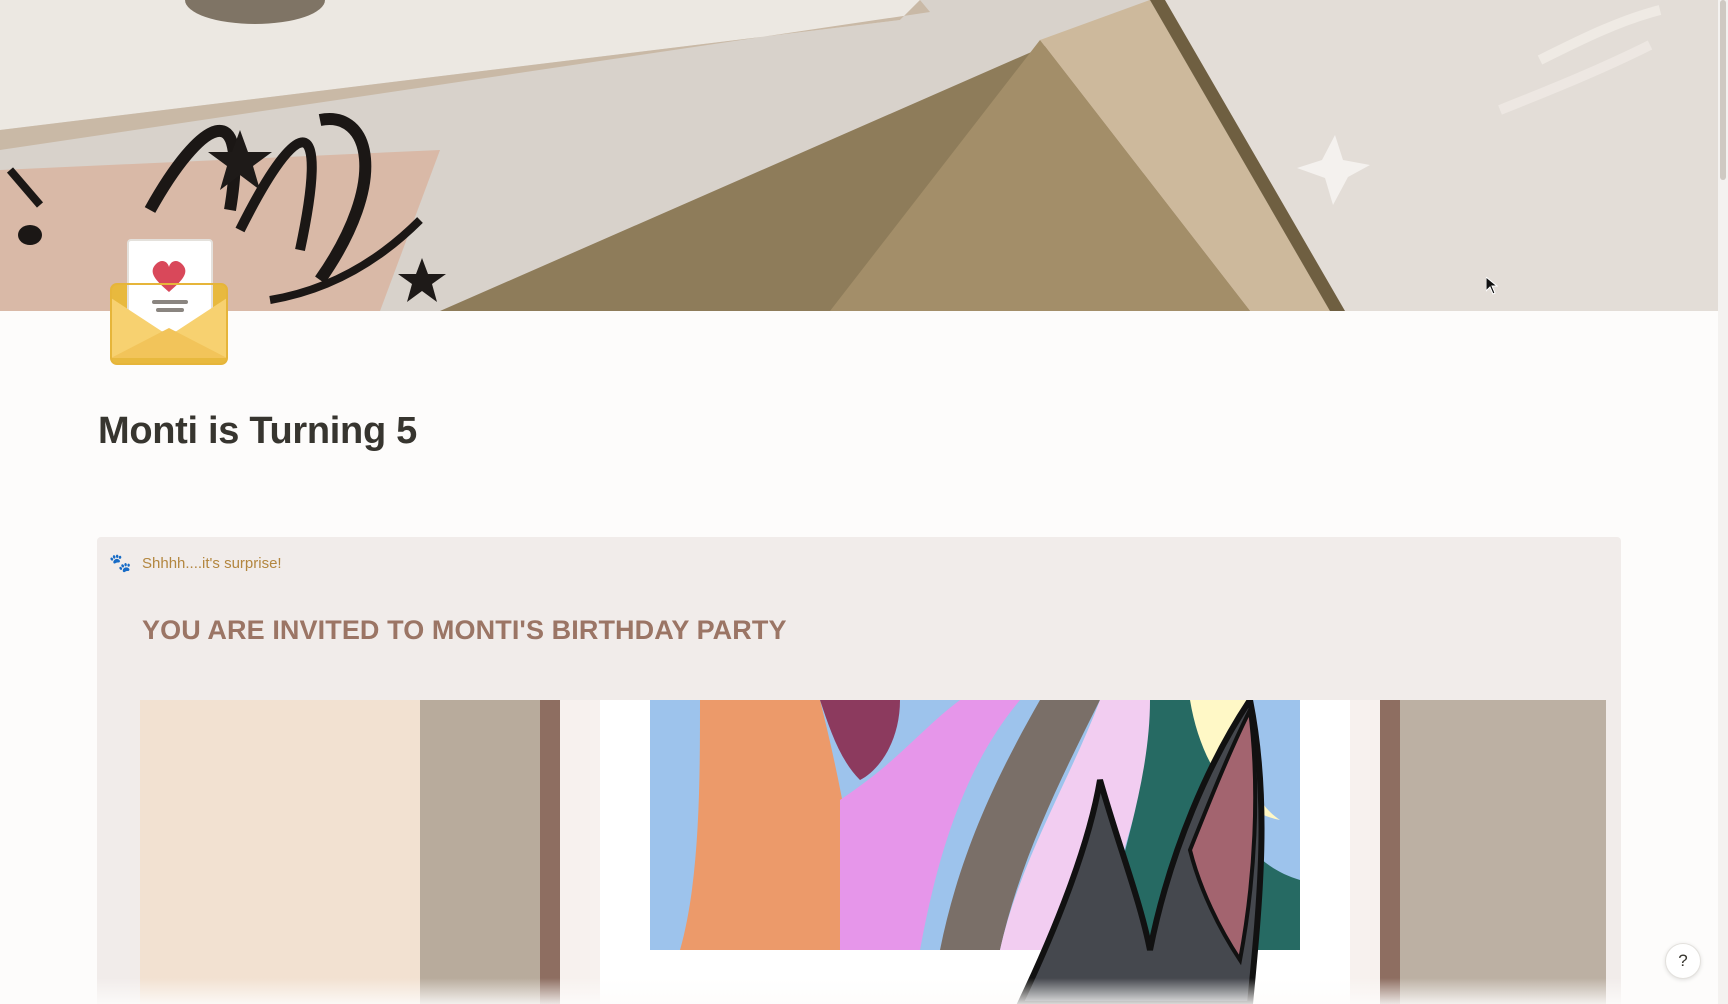 The width and height of the screenshot is (1728, 1004). What do you see at coordinates (257, 431) in the screenshot?
I see `page-title: Monti is Turning 5` at bounding box center [257, 431].